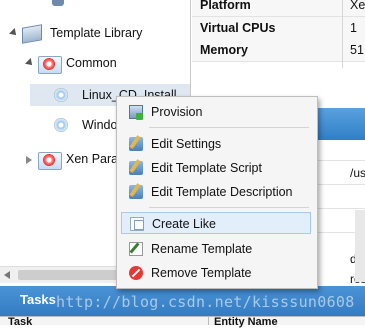 This screenshot has width=365, height=328. Describe the element at coordinates (353, 28) in the screenshot. I see `property-value: 1` at that location.